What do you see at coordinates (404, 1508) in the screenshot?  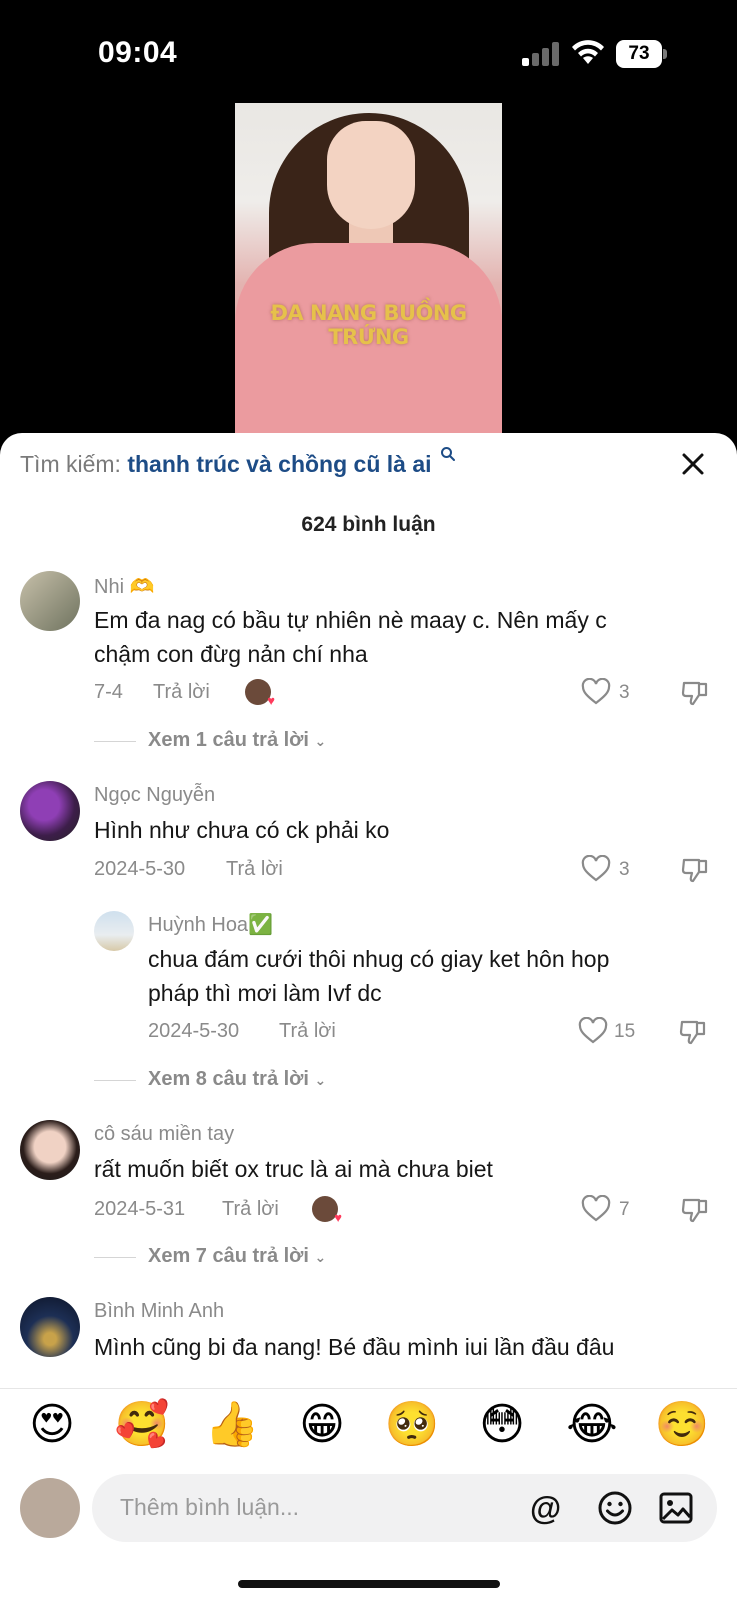 I see `comment-input: Thêm bình luận... @` at bounding box center [404, 1508].